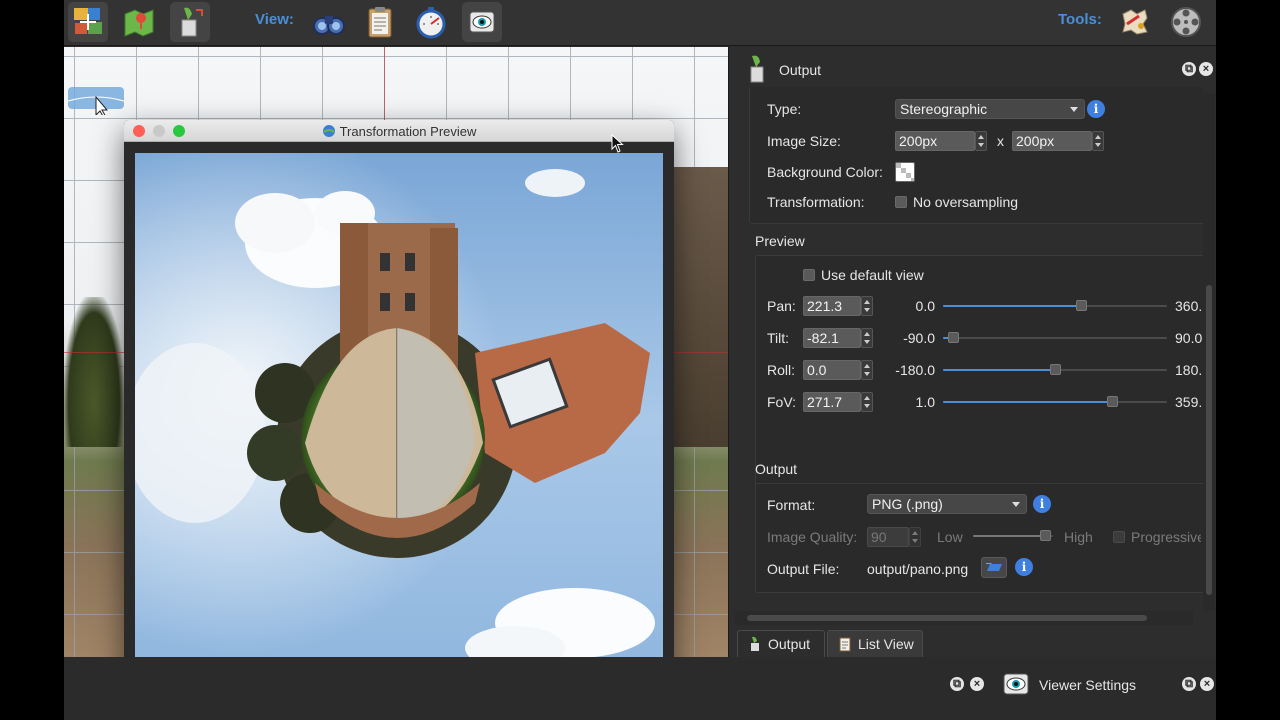 The width and height of the screenshot is (1280, 720). What do you see at coordinates (94, 372) in the screenshot?
I see `panorama-trees` at bounding box center [94, 372].